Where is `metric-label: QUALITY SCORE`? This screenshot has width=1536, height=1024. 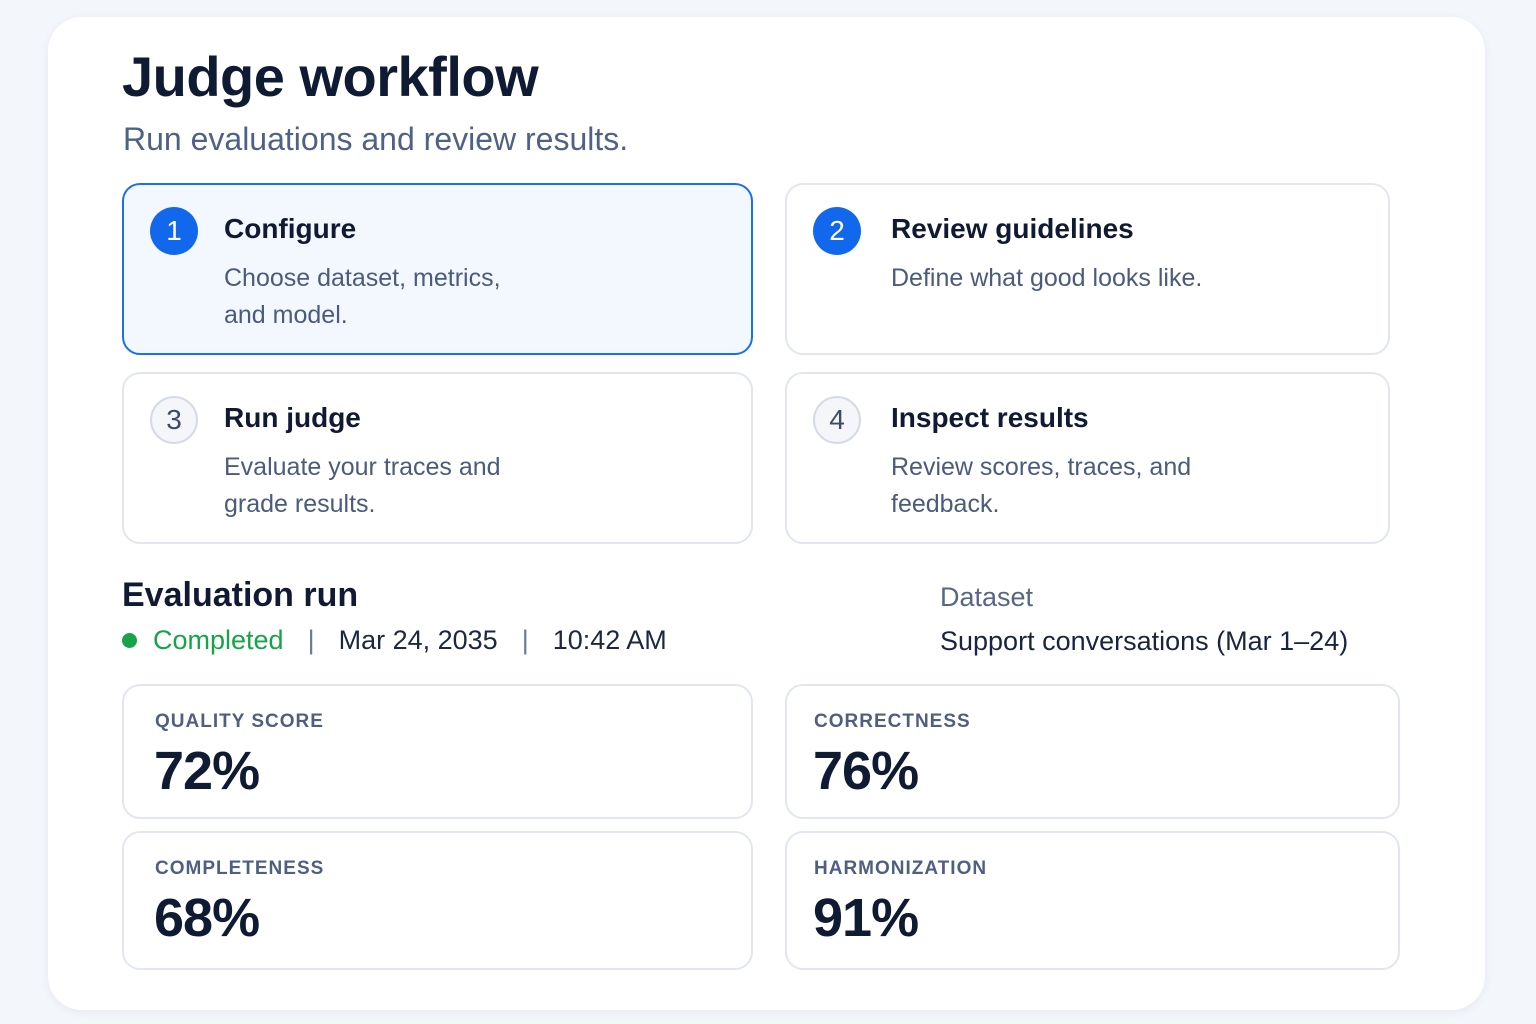 metric-label: QUALITY SCORE is located at coordinates (239, 721).